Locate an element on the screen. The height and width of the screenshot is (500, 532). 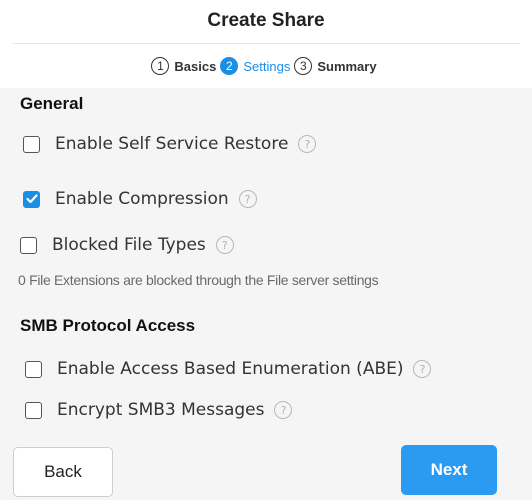
section-title-smb: SMB Protocol Access is located at coordinates (108, 325).